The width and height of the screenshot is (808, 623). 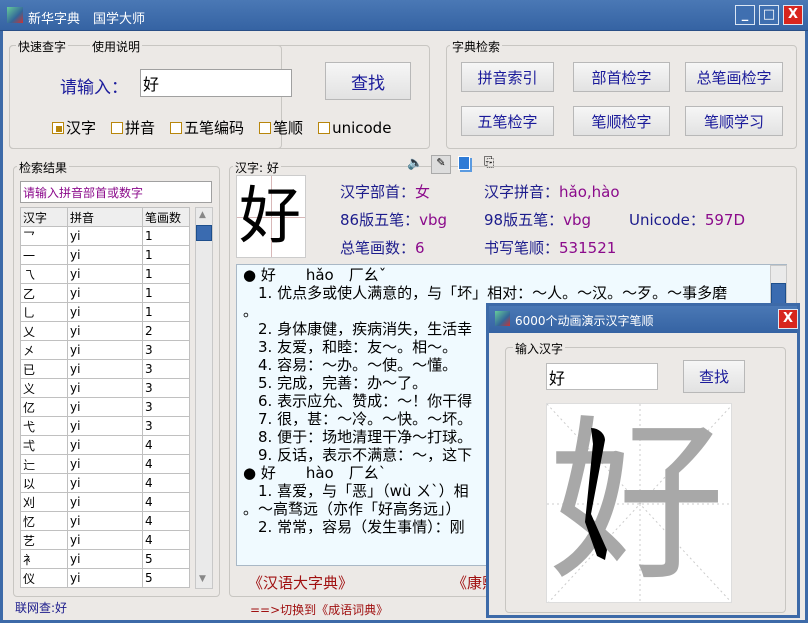 What do you see at coordinates (714, 376) in the screenshot?
I see `dialog-search-button: 查找` at bounding box center [714, 376].